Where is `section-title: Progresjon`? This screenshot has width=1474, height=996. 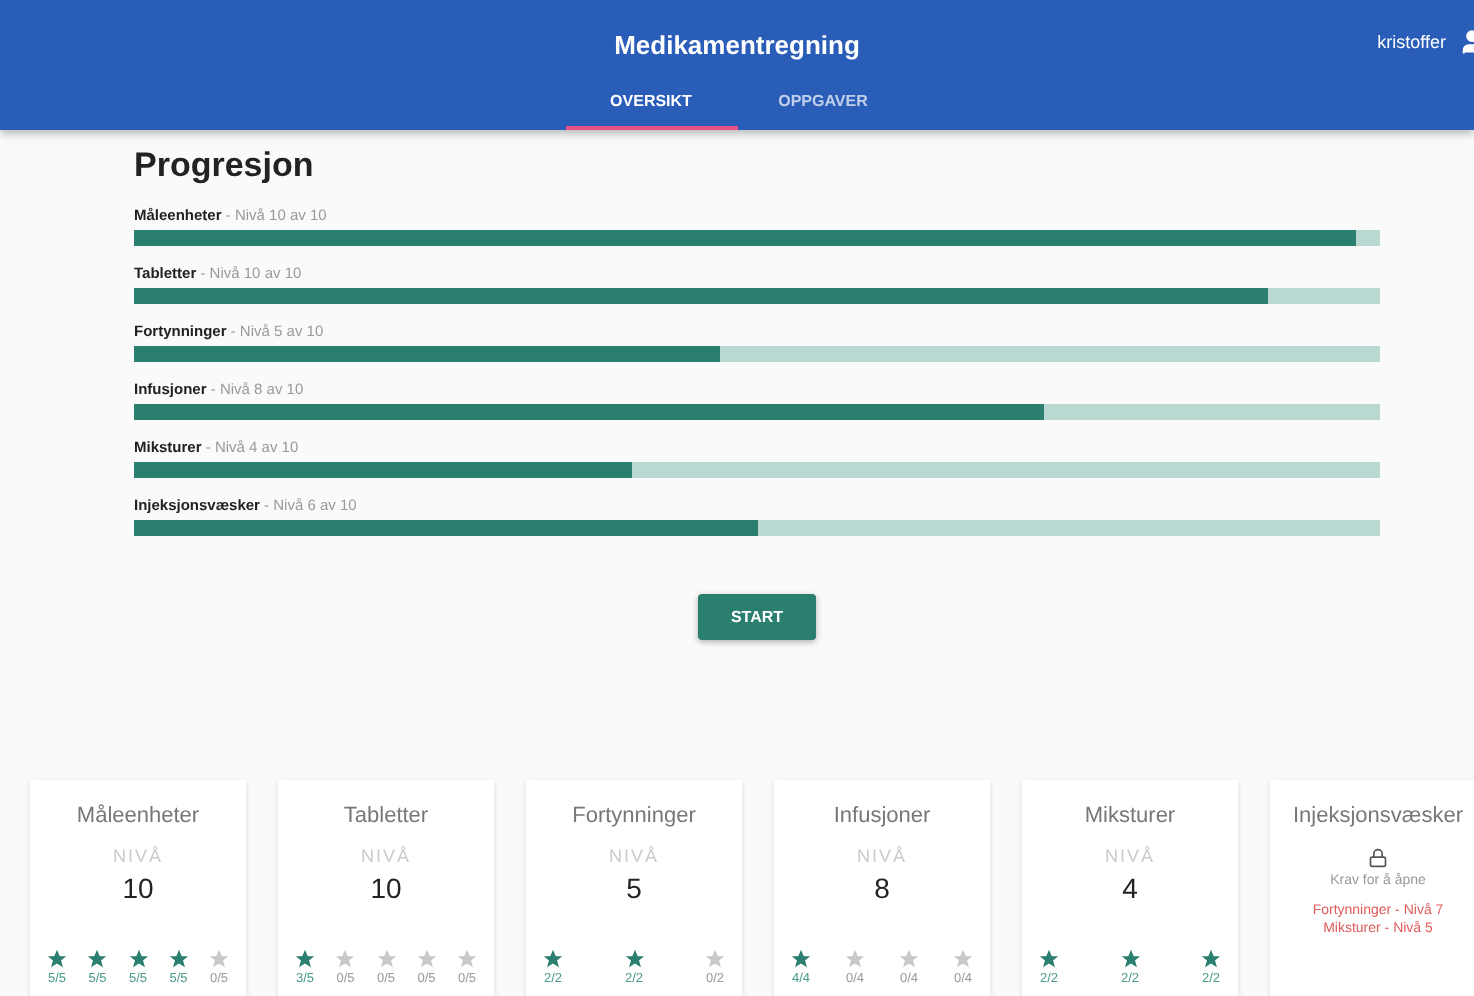 section-title: Progresjon is located at coordinates (225, 166).